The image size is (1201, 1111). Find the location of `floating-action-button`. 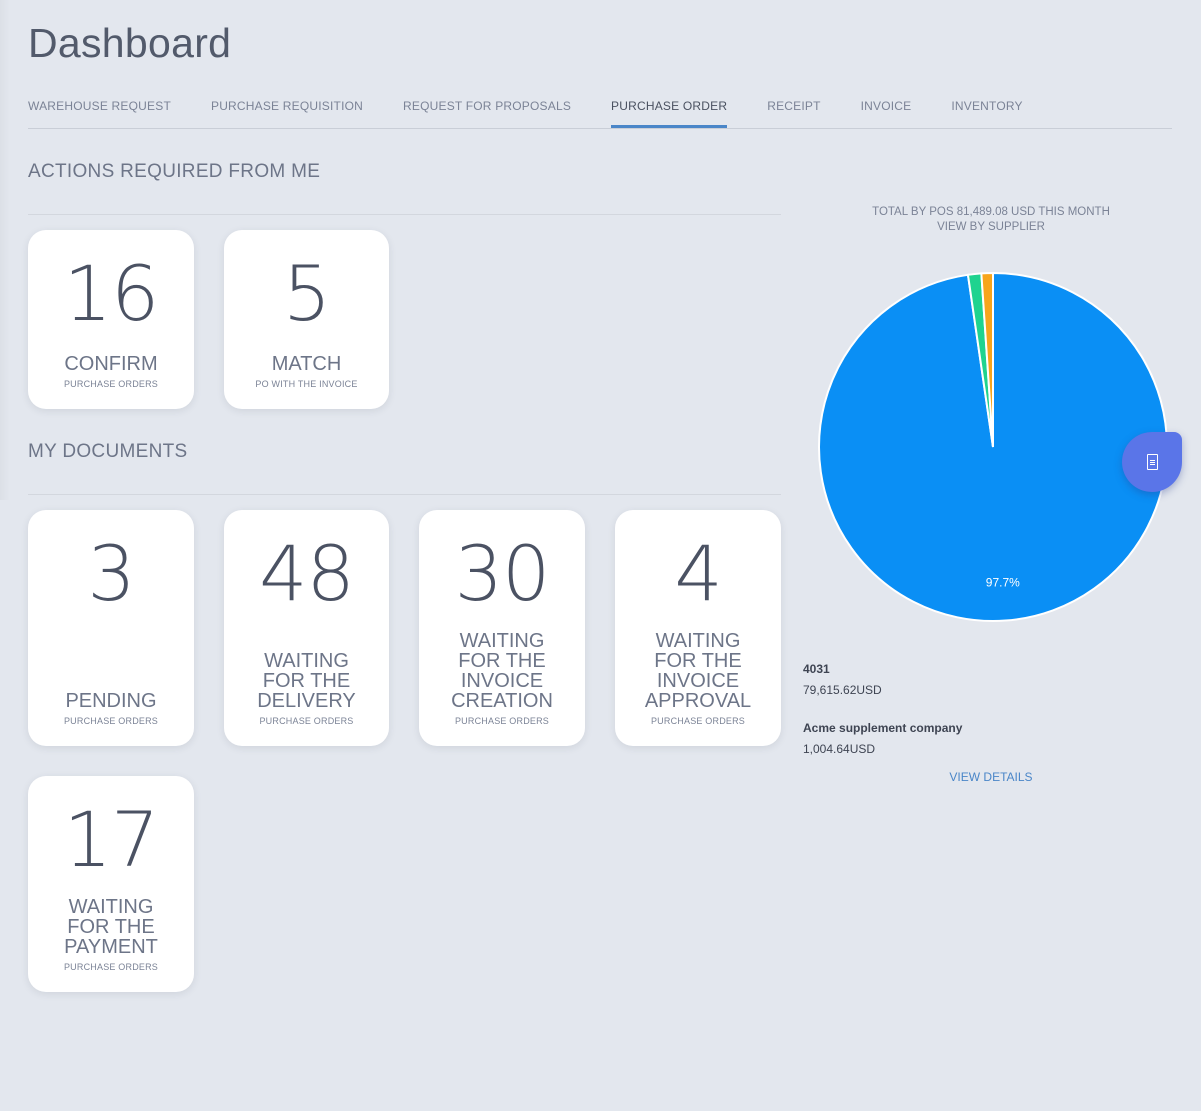

floating-action-button is located at coordinates (1152, 462).